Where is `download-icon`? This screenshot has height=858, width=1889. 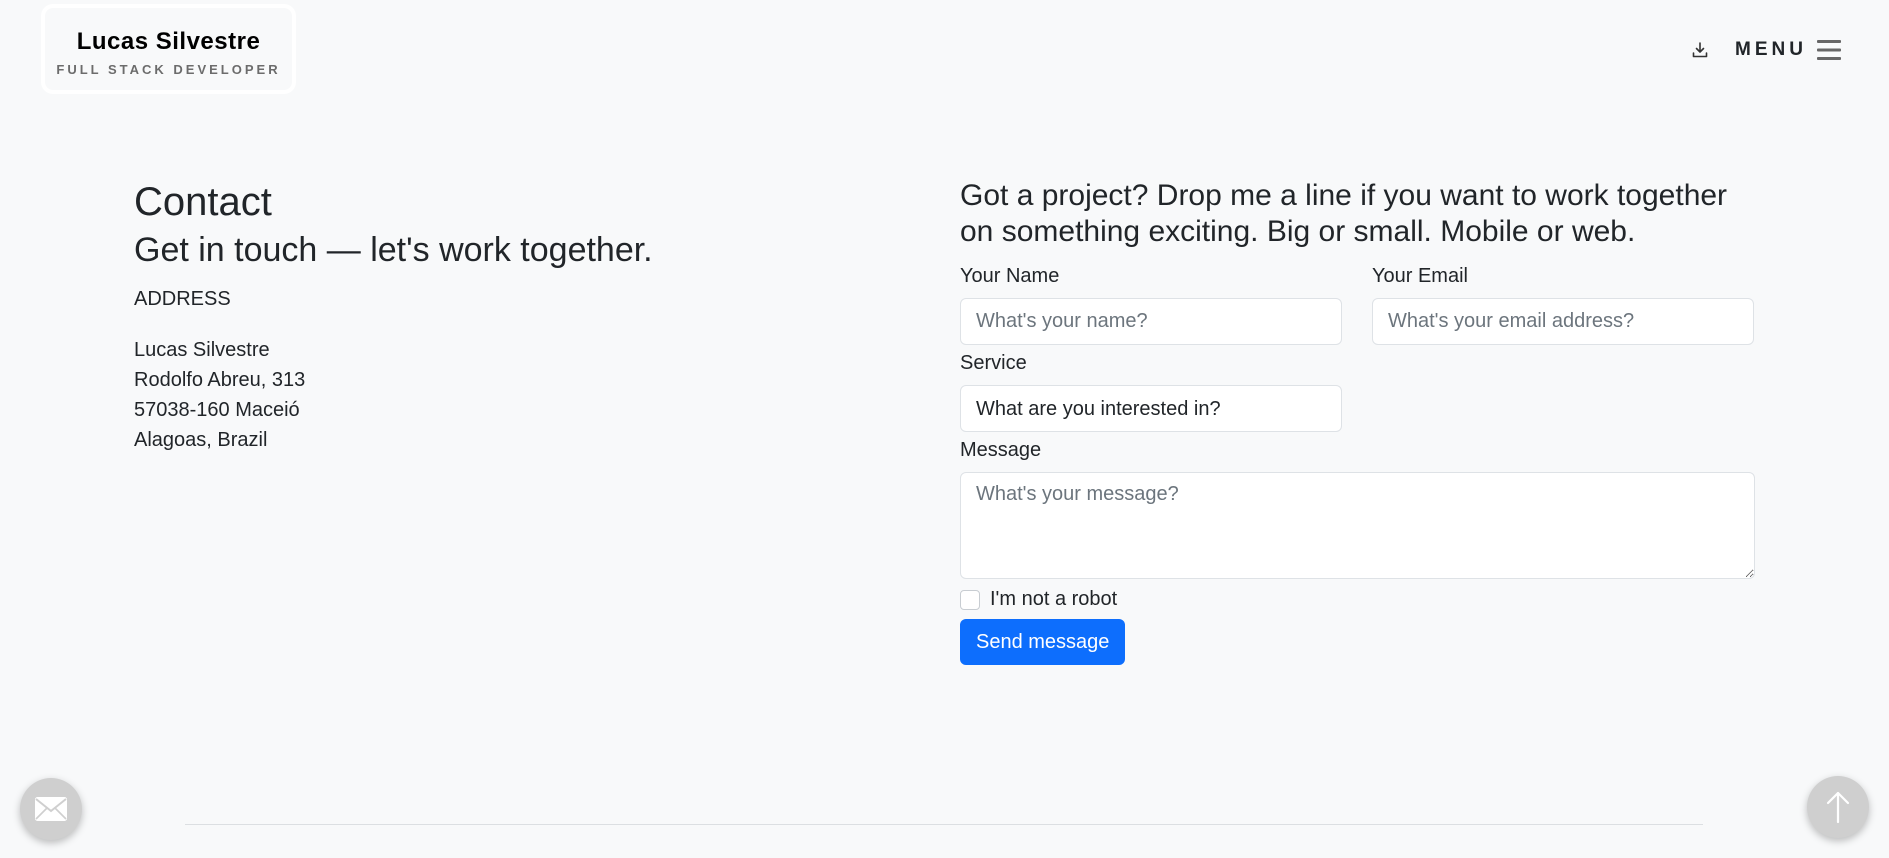
download-icon is located at coordinates (1700, 50).